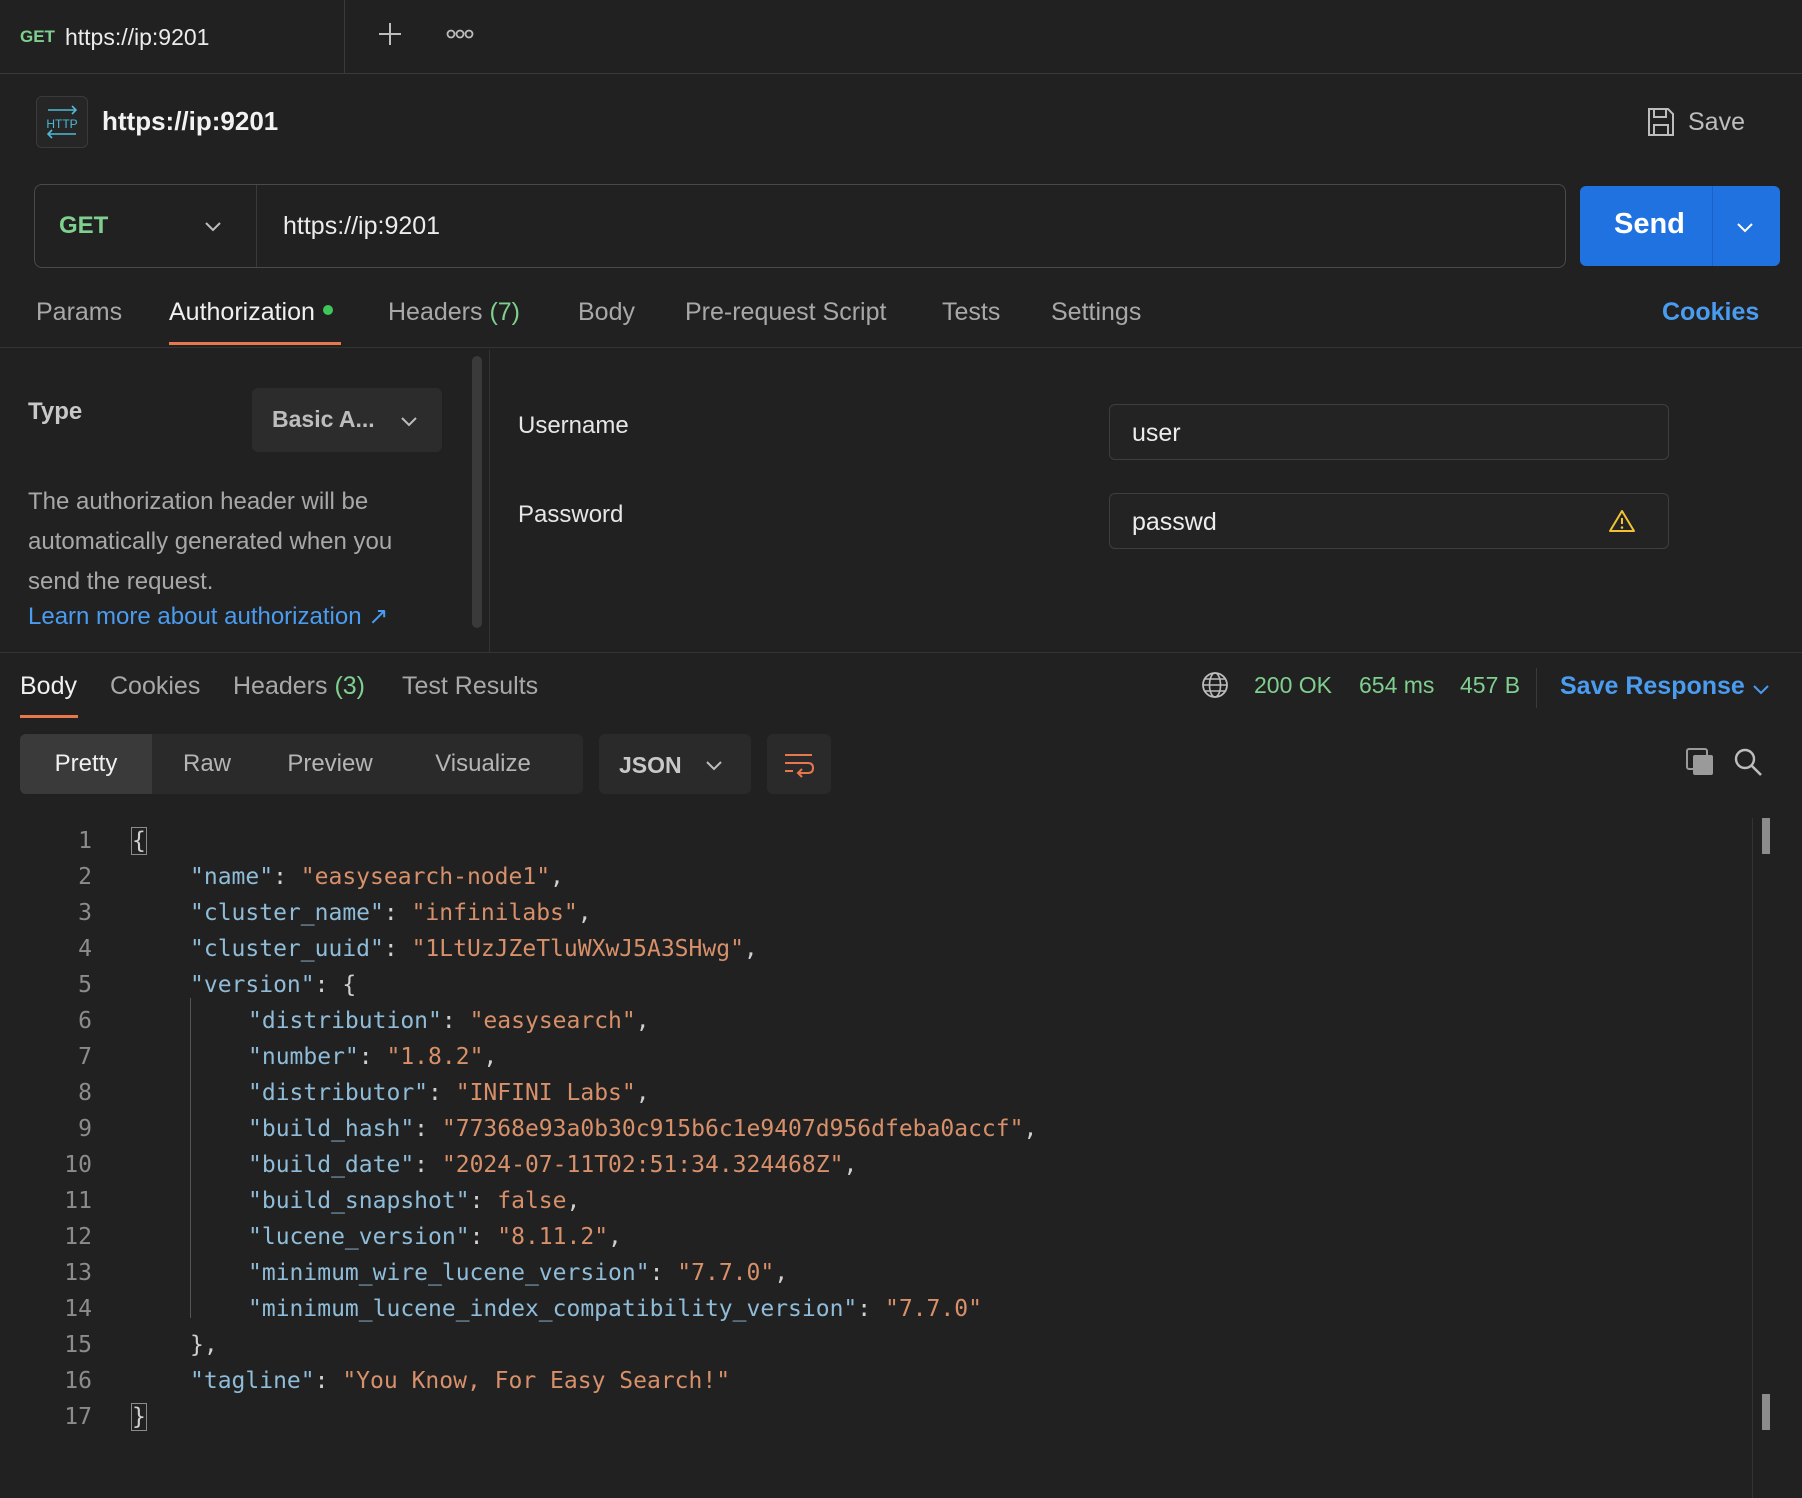 The height and width of the screenshot is (1498, 1802). What do you see at coordinates (901, 37) in the screenshot?
I see `tab-strip: GET https://ip:9201` at bounding box center [901, 37].